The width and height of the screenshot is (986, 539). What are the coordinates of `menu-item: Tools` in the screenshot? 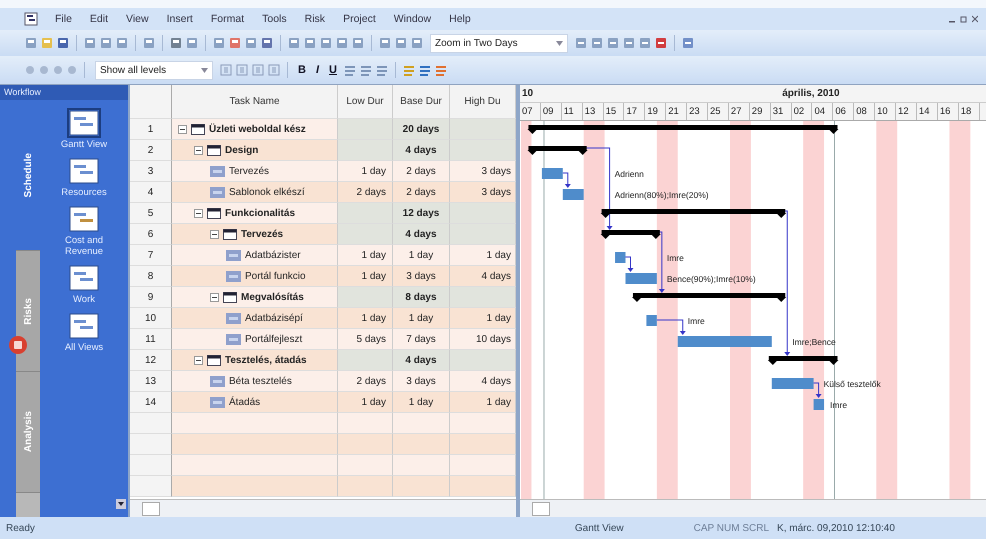 It's located at (274, 19).